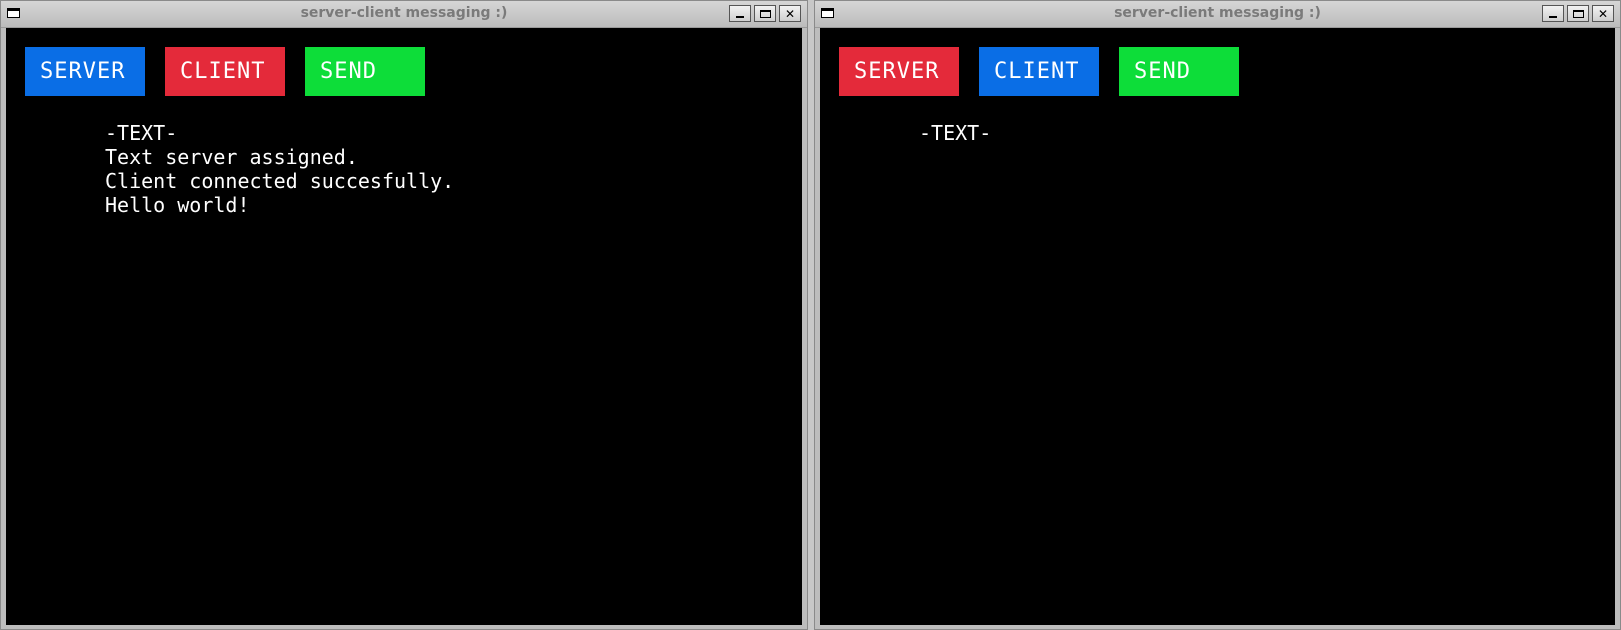  I want to click on message-log: -TEXT-, so click(955, 133).